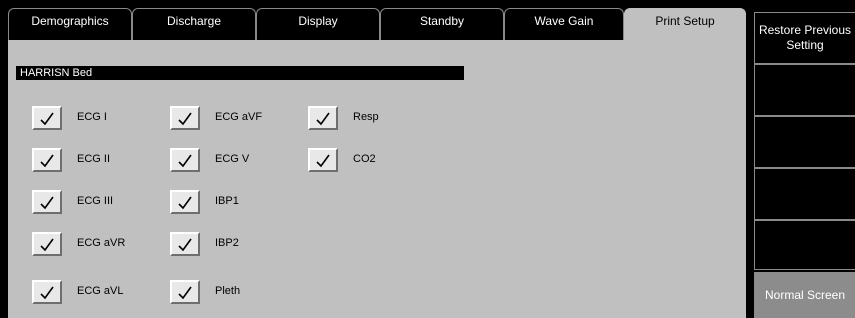  Describe the element at coordinates (318, 21) in the screenshot. I see `tab-label: Display` at that location.